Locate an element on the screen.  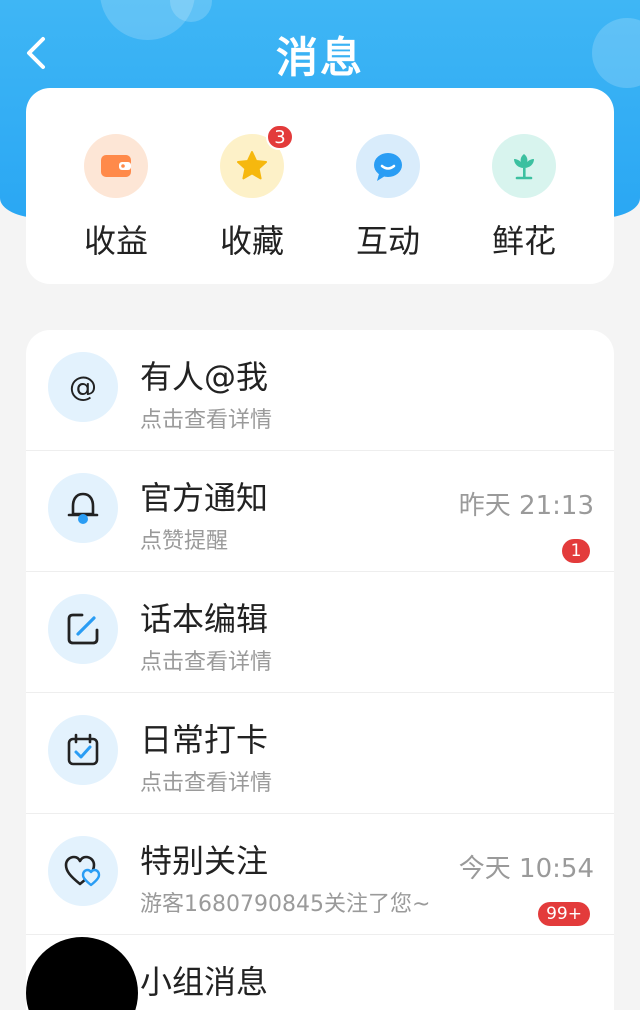
quick-action-label: 收益 is located at coordinates (115, 241).